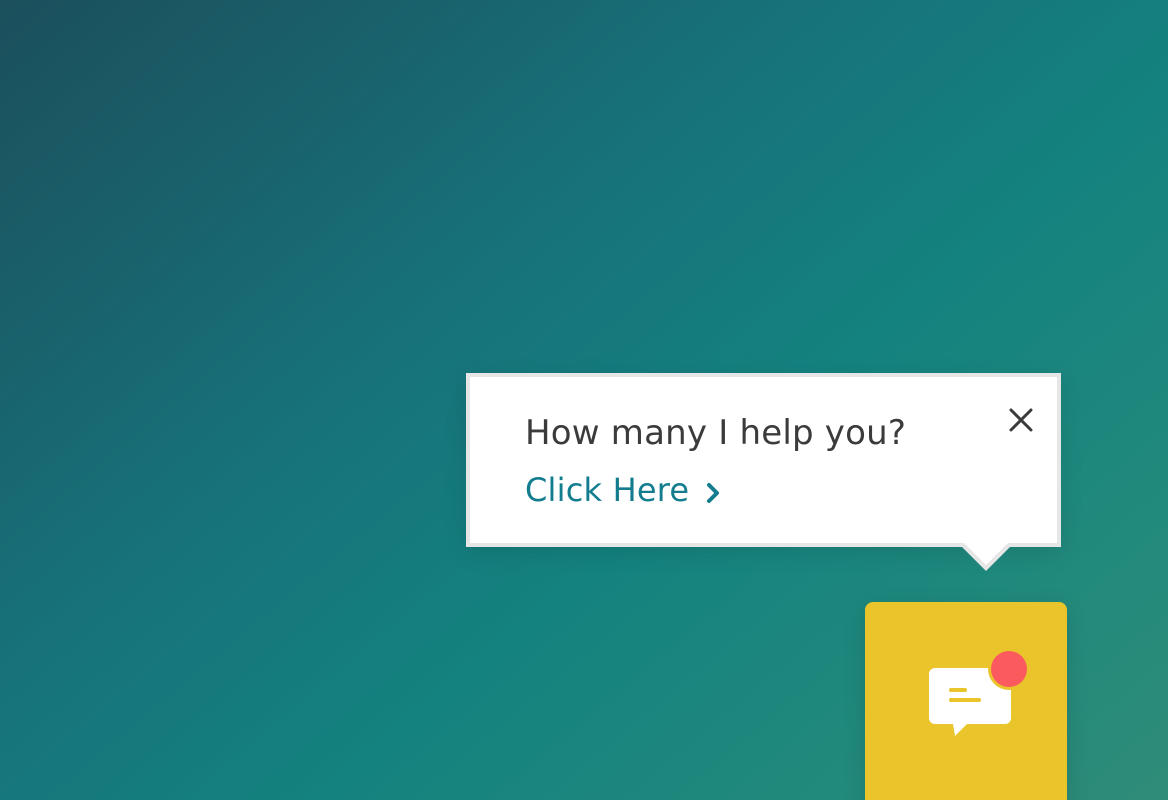 The width and height of the screenshot is (1168, 800). I want to click on chevron-right-icon, so click(713, 493).